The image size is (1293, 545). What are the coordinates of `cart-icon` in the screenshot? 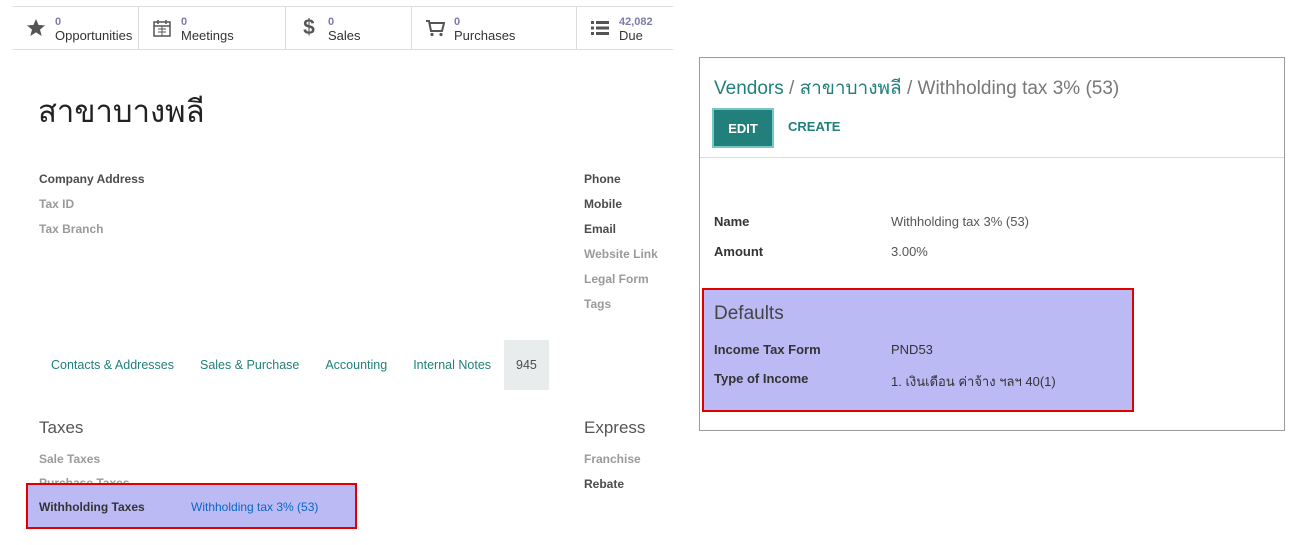 It's located at (435, 28).